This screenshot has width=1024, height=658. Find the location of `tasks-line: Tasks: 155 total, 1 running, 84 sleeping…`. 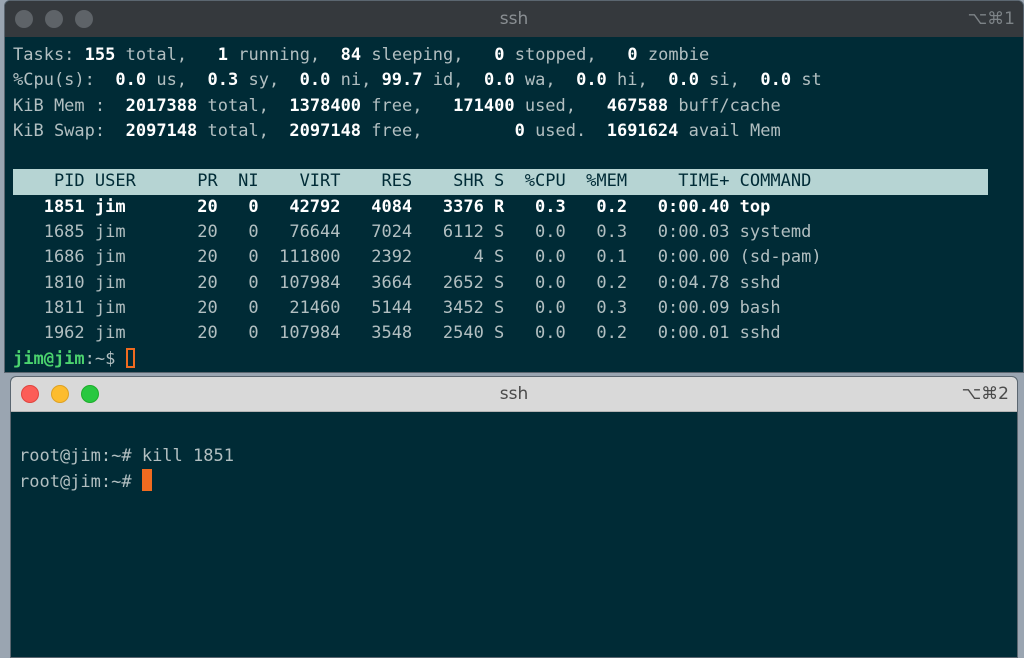

tasks-line: Tasks: 155 total, 1 running, 84 sleeping… is located at coordinates (361, 55).